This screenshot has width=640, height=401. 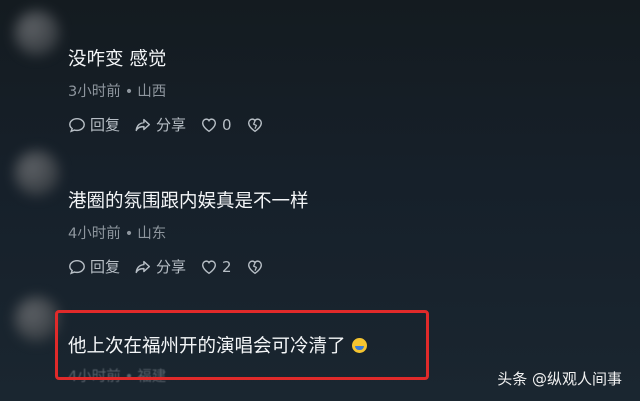 I want to click on like-button: 2, so click(x=216, y=267).